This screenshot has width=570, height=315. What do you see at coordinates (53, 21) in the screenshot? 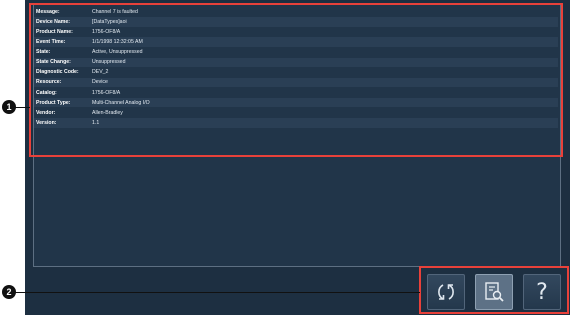
I see `detail-label: Device Name:` at bounding box center [53, 21].